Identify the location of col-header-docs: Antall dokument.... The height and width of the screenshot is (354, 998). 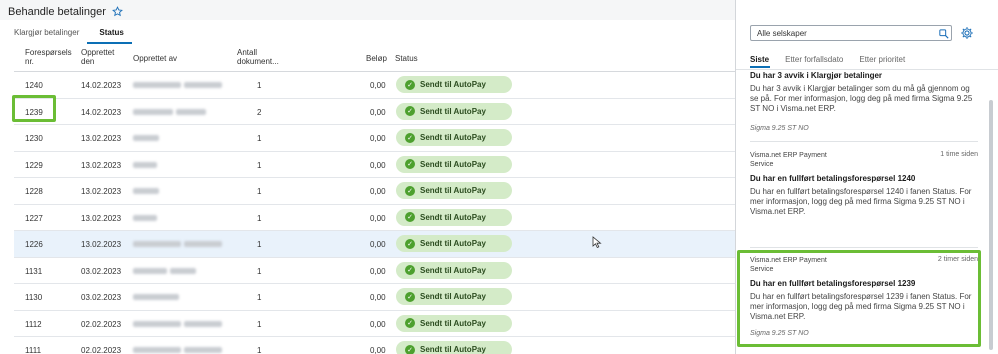
(262, 57).